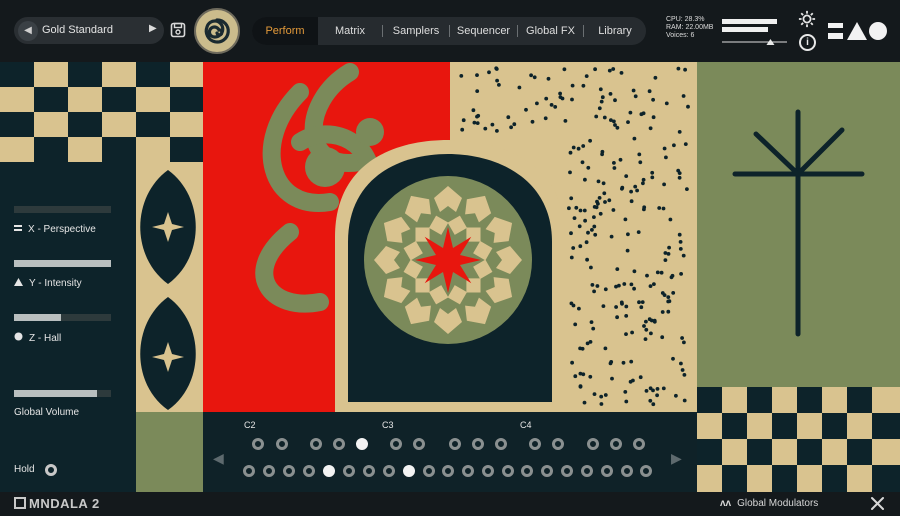 The height and width of the screenshot is (516, 900). I want to click on hold-toggle, so click(51, 470).